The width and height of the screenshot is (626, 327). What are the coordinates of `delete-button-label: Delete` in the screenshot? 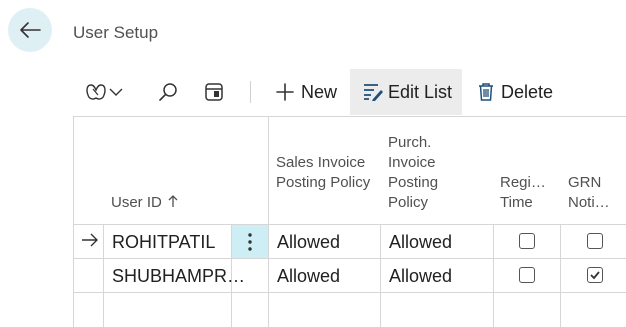 It's located at (527, 91).